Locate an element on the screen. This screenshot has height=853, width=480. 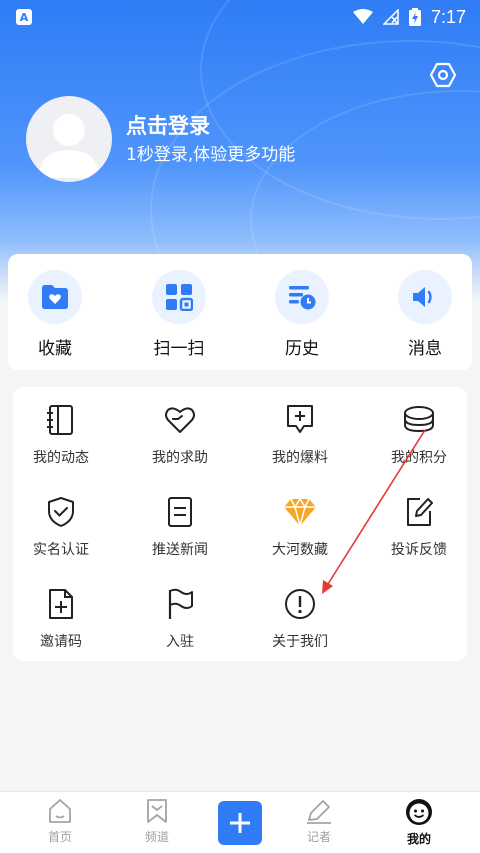
grid-item-label: 我的求助 is located at coordinates (180, 458).